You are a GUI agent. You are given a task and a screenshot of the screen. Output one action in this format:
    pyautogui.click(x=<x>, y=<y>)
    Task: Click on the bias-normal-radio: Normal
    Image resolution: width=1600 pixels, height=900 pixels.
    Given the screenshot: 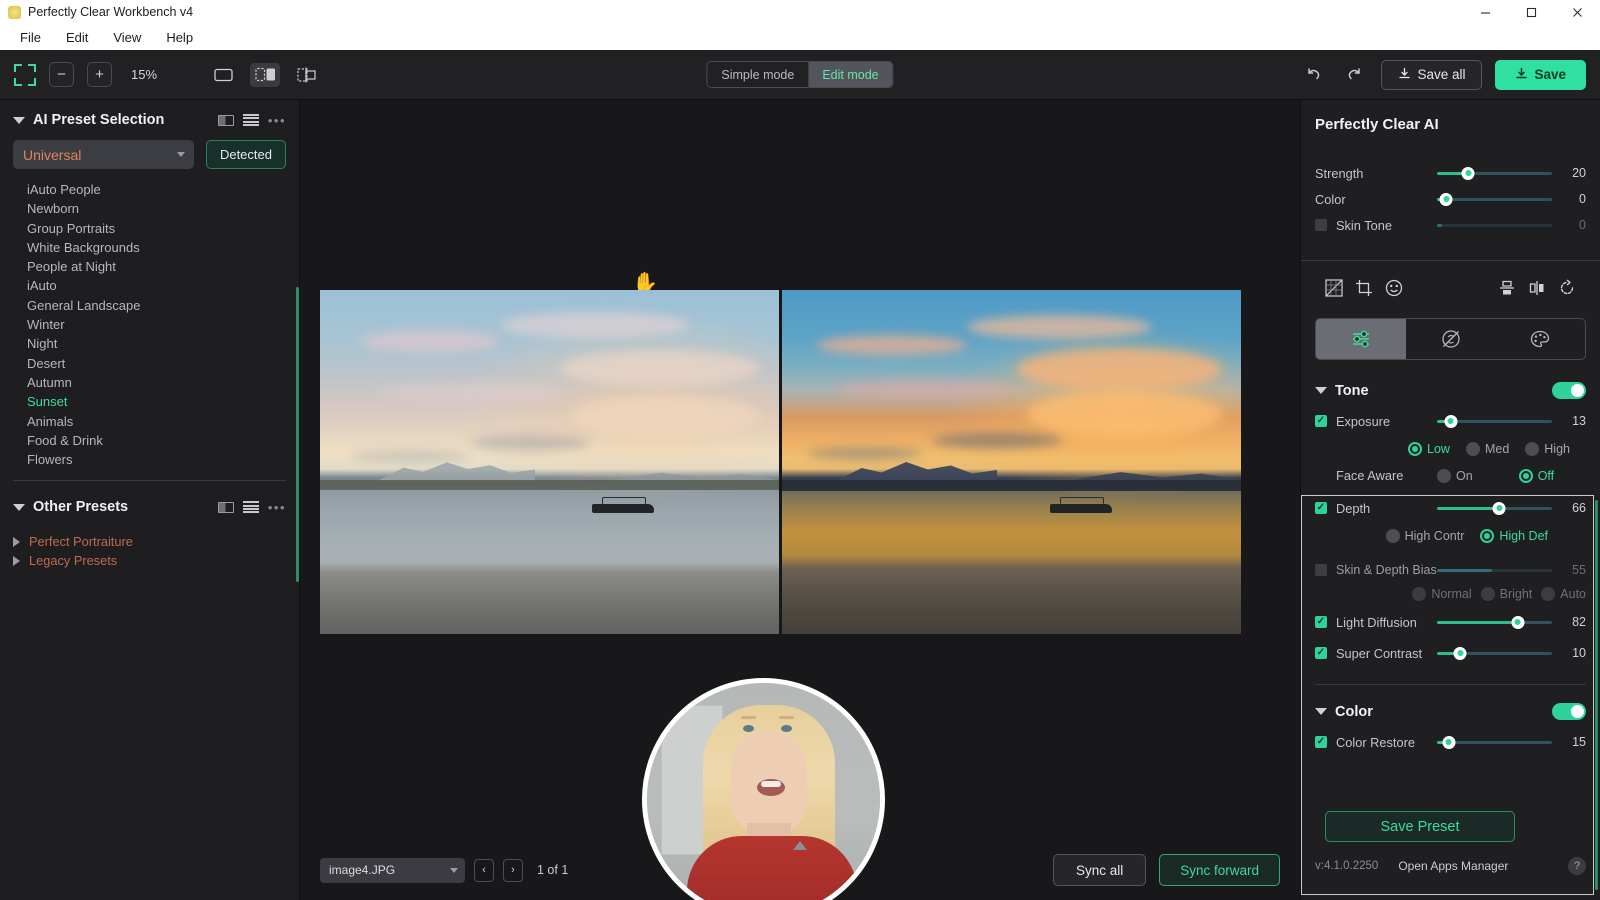 What is the action you would take?
    pyautogui.click(x=1442, y=594)
    